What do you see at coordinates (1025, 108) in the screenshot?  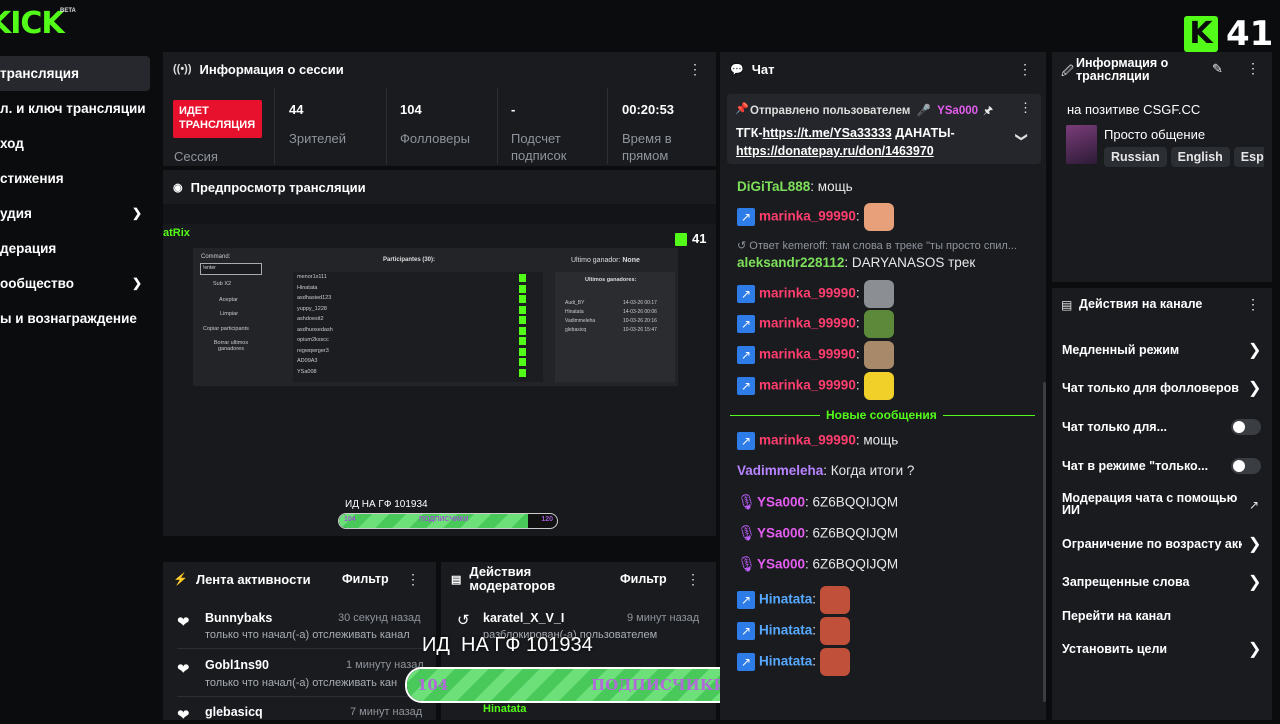 I see `pinned-menu-icon: ⋮` at bounding box center [1025, 108].